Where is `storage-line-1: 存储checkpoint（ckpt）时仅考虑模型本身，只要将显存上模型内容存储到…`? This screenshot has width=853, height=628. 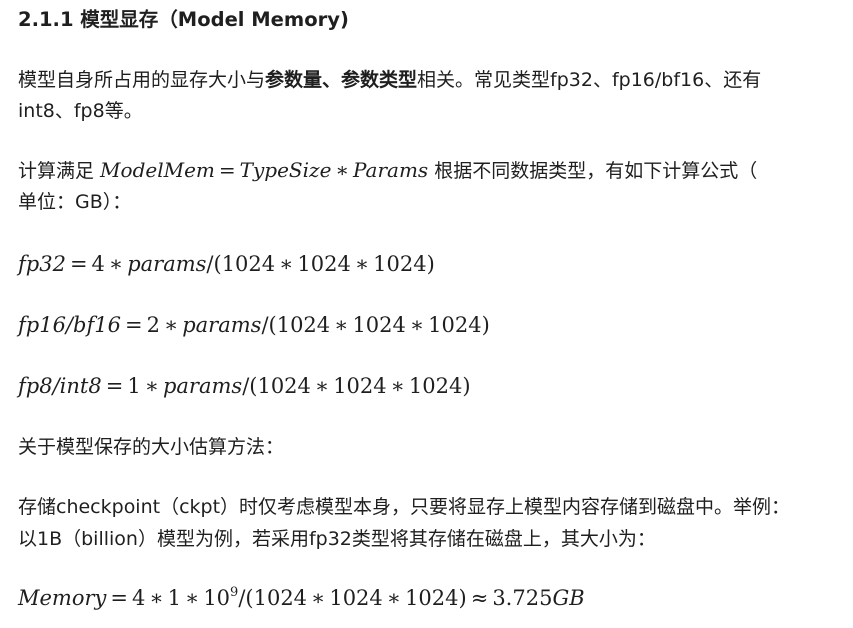 storage-line-1: 存储checkpoint（ckpt）时仅考虑模型本身，只要将显存上模型内容存储到… is located at coordinates (404, 507).